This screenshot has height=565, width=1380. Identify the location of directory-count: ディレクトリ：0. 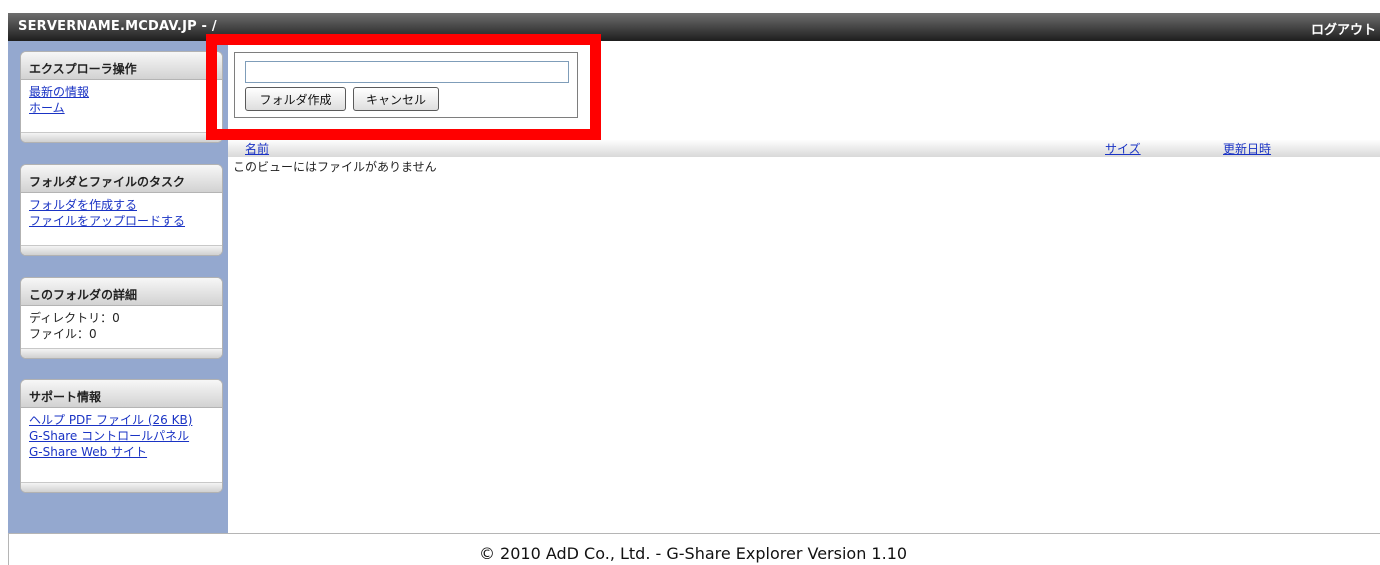
(74, 318).